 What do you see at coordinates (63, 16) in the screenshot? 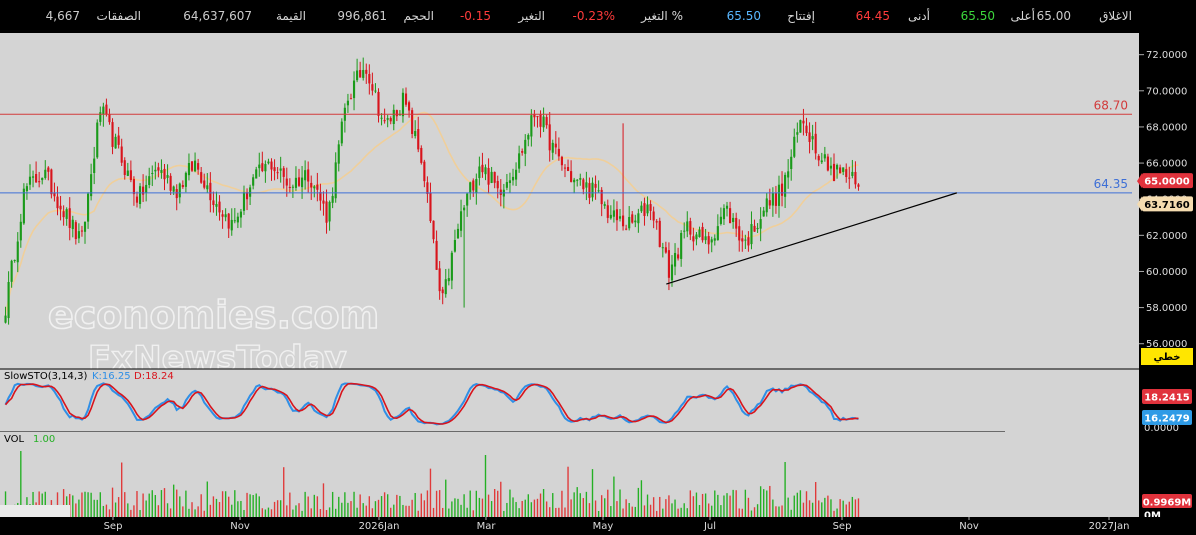
I see `header-value-8: 4,667` at bounding box center [63, 16].